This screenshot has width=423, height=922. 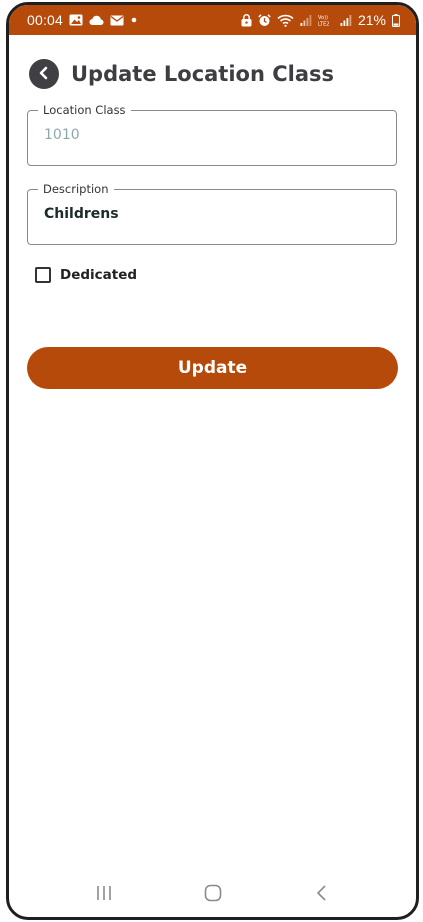 I want to click on page-header: Update Location Class, so click(x=181, y=74).